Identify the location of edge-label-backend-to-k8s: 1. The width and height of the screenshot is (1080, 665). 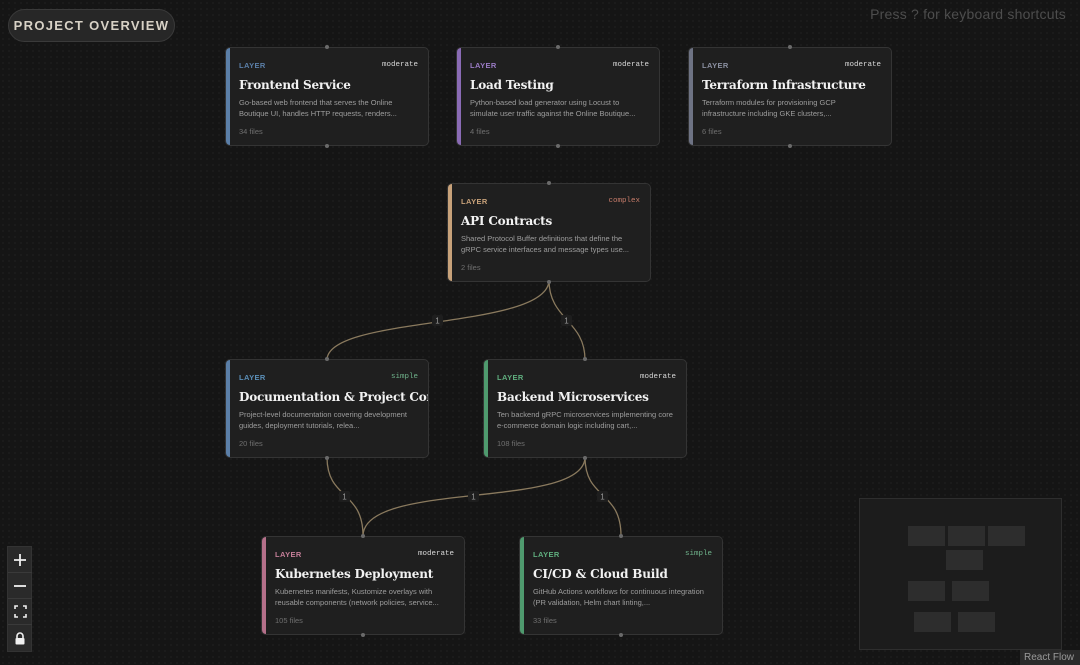
(473, 496).